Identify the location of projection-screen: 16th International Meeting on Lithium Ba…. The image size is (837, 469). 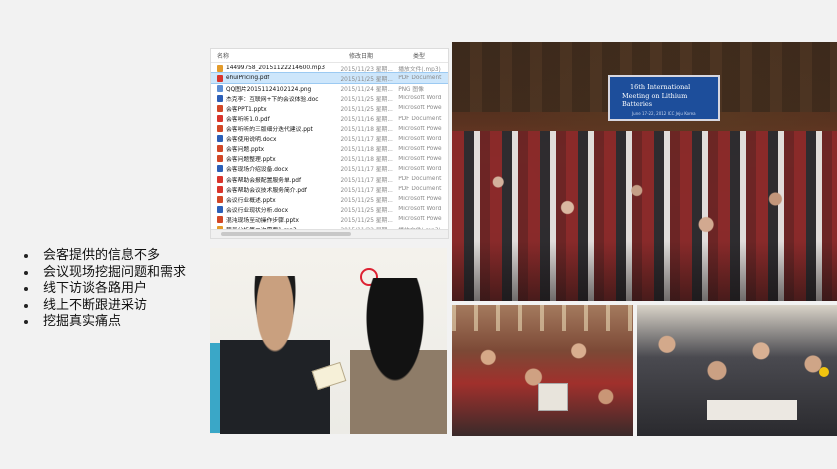
(664, 98).